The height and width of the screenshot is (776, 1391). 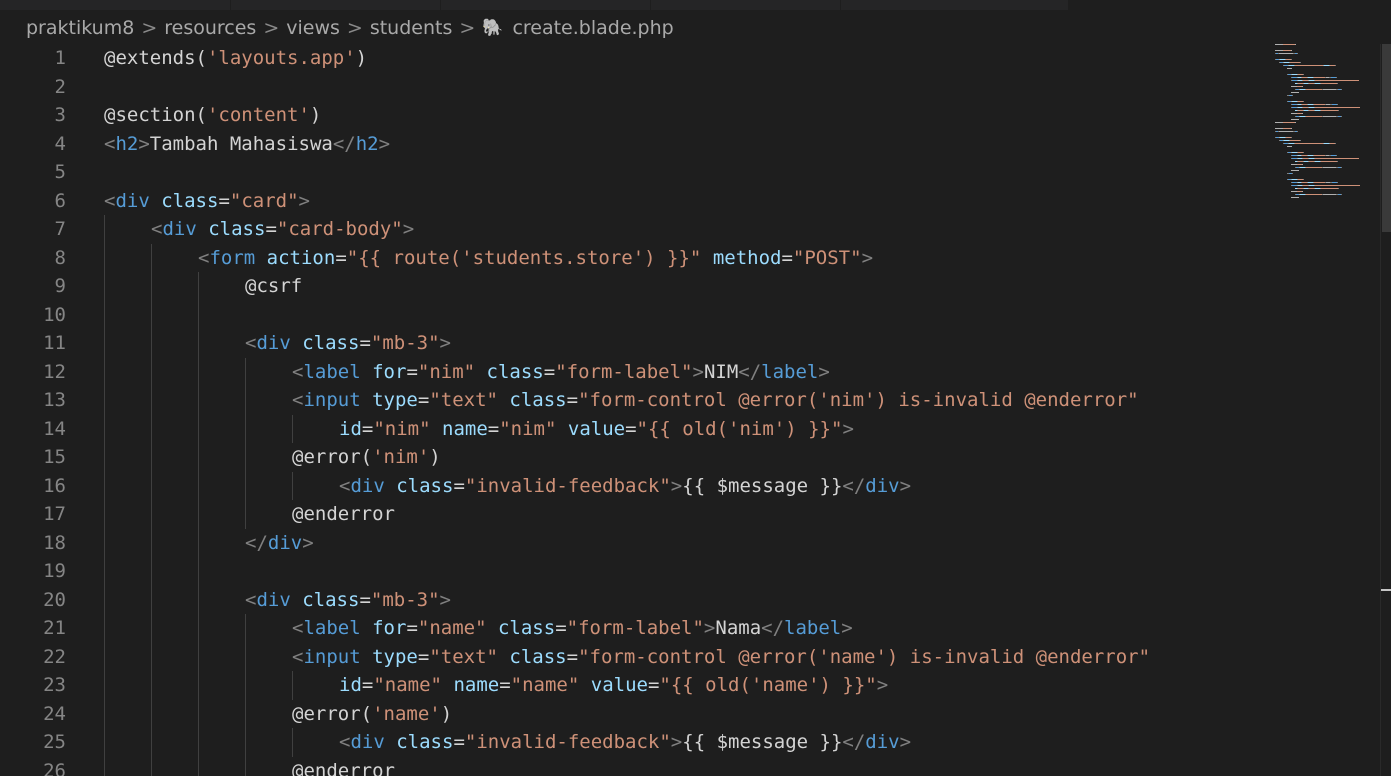 I want to click on code-line: 4 <h2>Tambah Mahasiswa</h2>, so click(x=690, y=144).